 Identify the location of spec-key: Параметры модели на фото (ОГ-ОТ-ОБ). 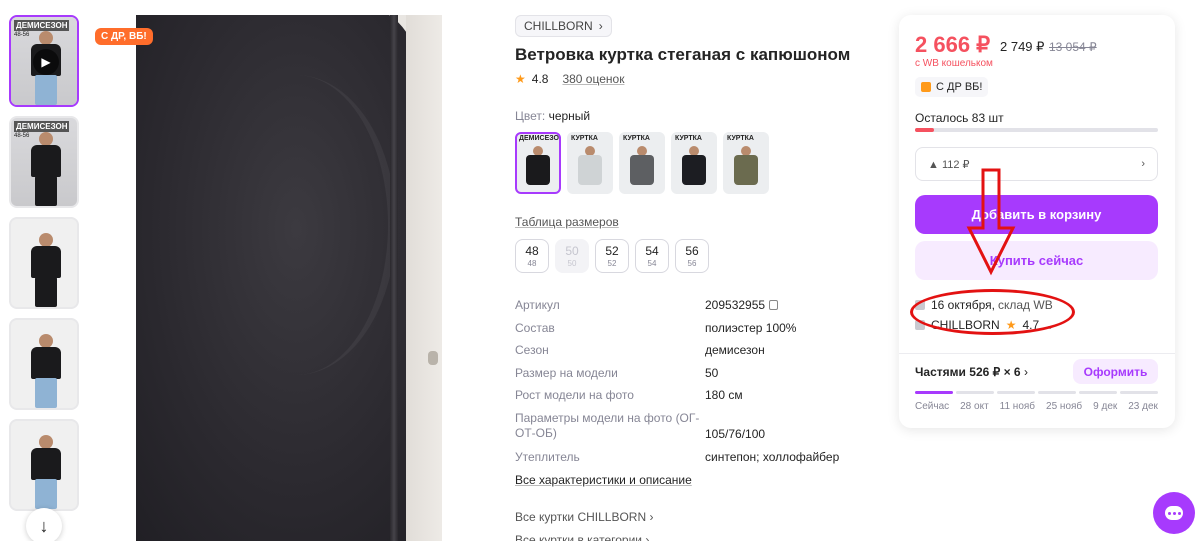
(607, 425).